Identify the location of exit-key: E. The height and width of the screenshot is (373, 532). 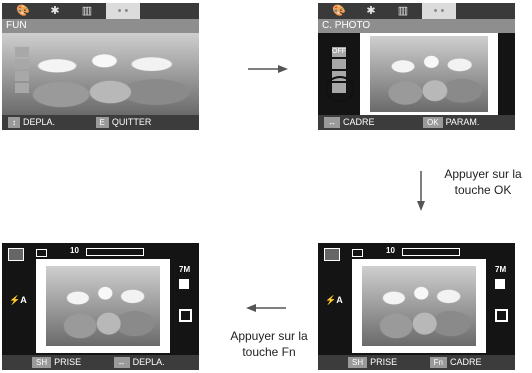
(102, 122).